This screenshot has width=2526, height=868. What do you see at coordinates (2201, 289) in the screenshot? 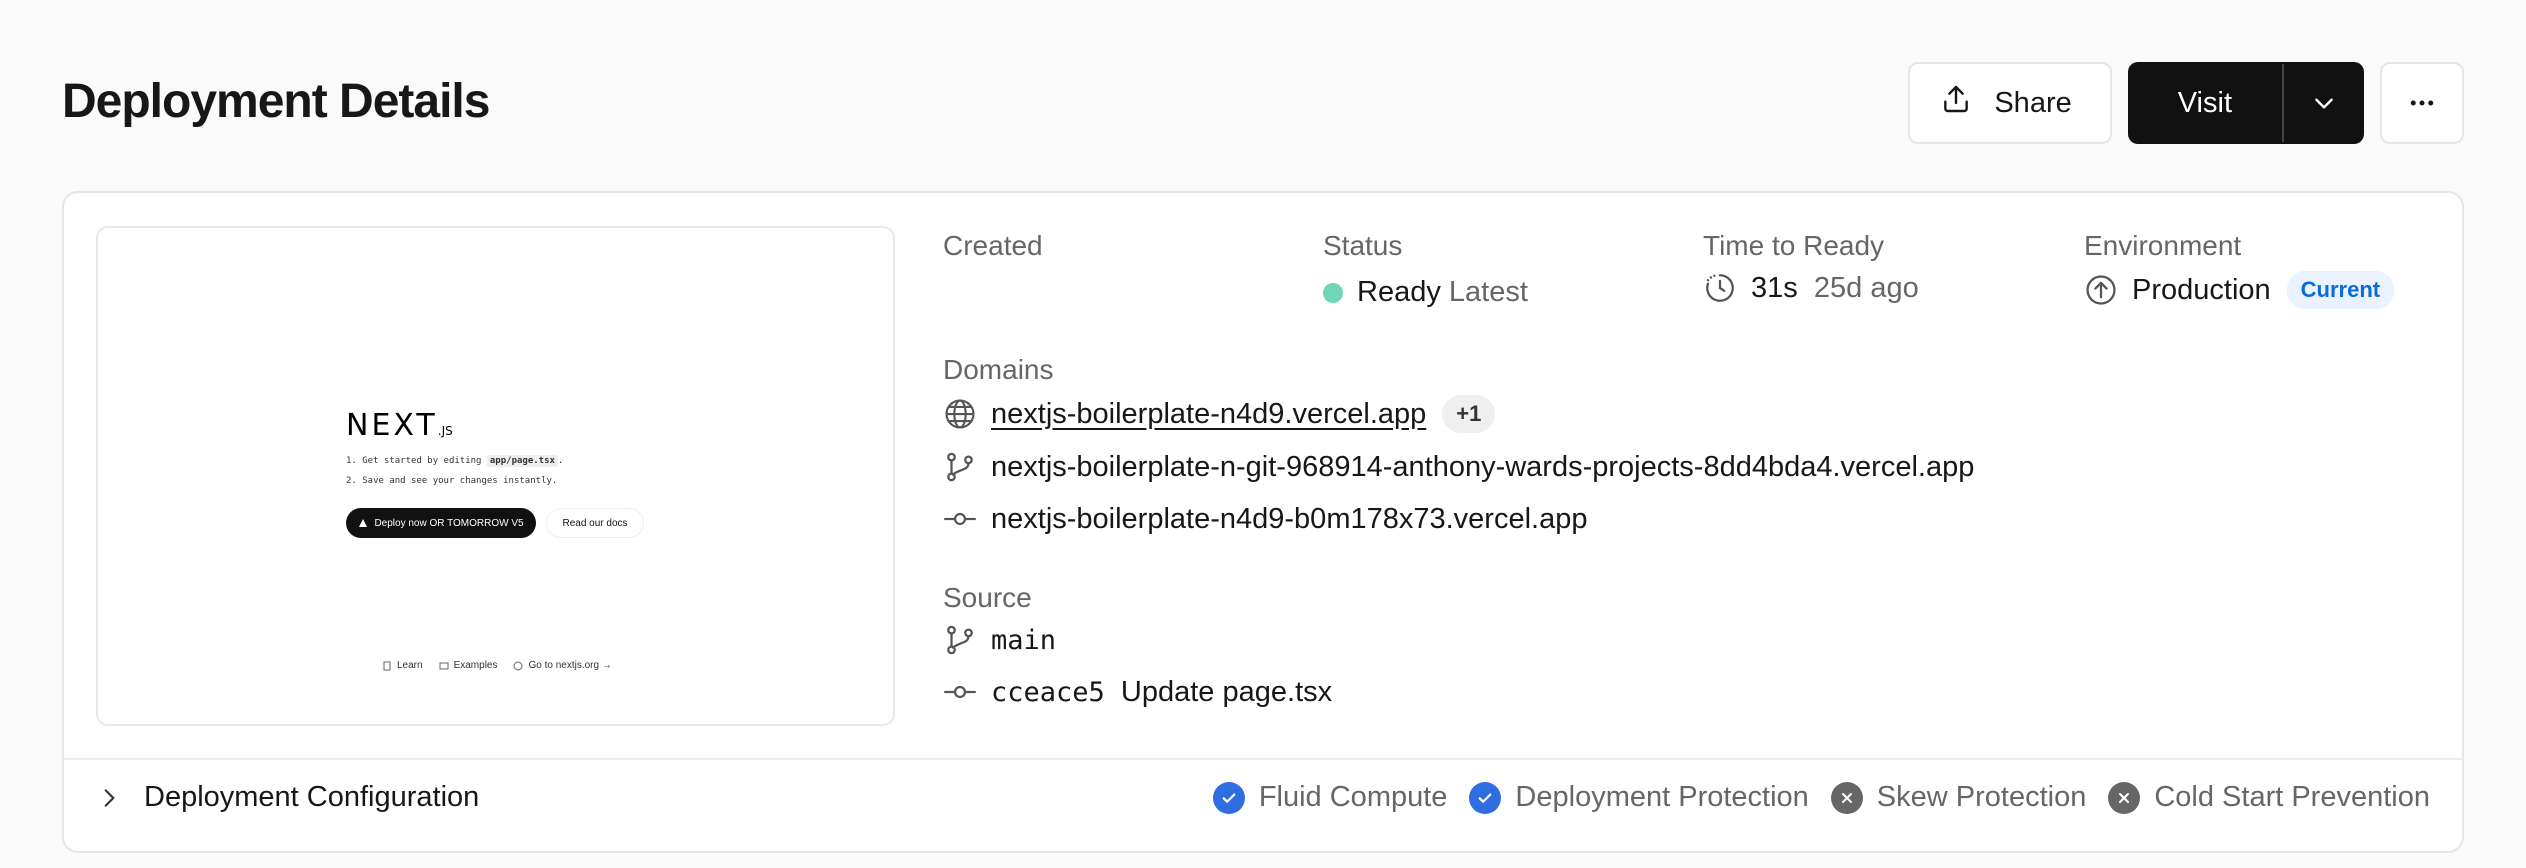
I see `environment-text: Production` at bounding box center [2201, 289].